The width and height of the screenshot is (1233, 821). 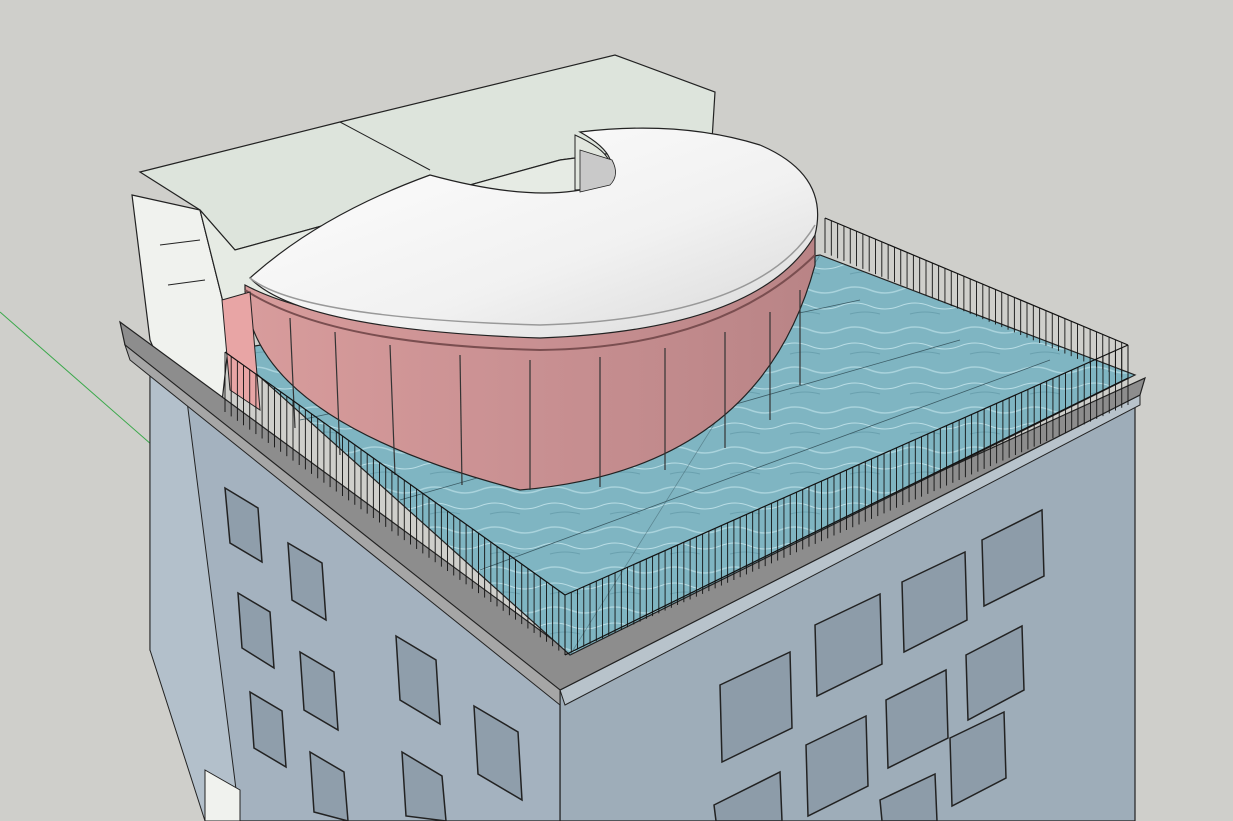 I want to click on green-axis-line, so click(x=80, y=382).